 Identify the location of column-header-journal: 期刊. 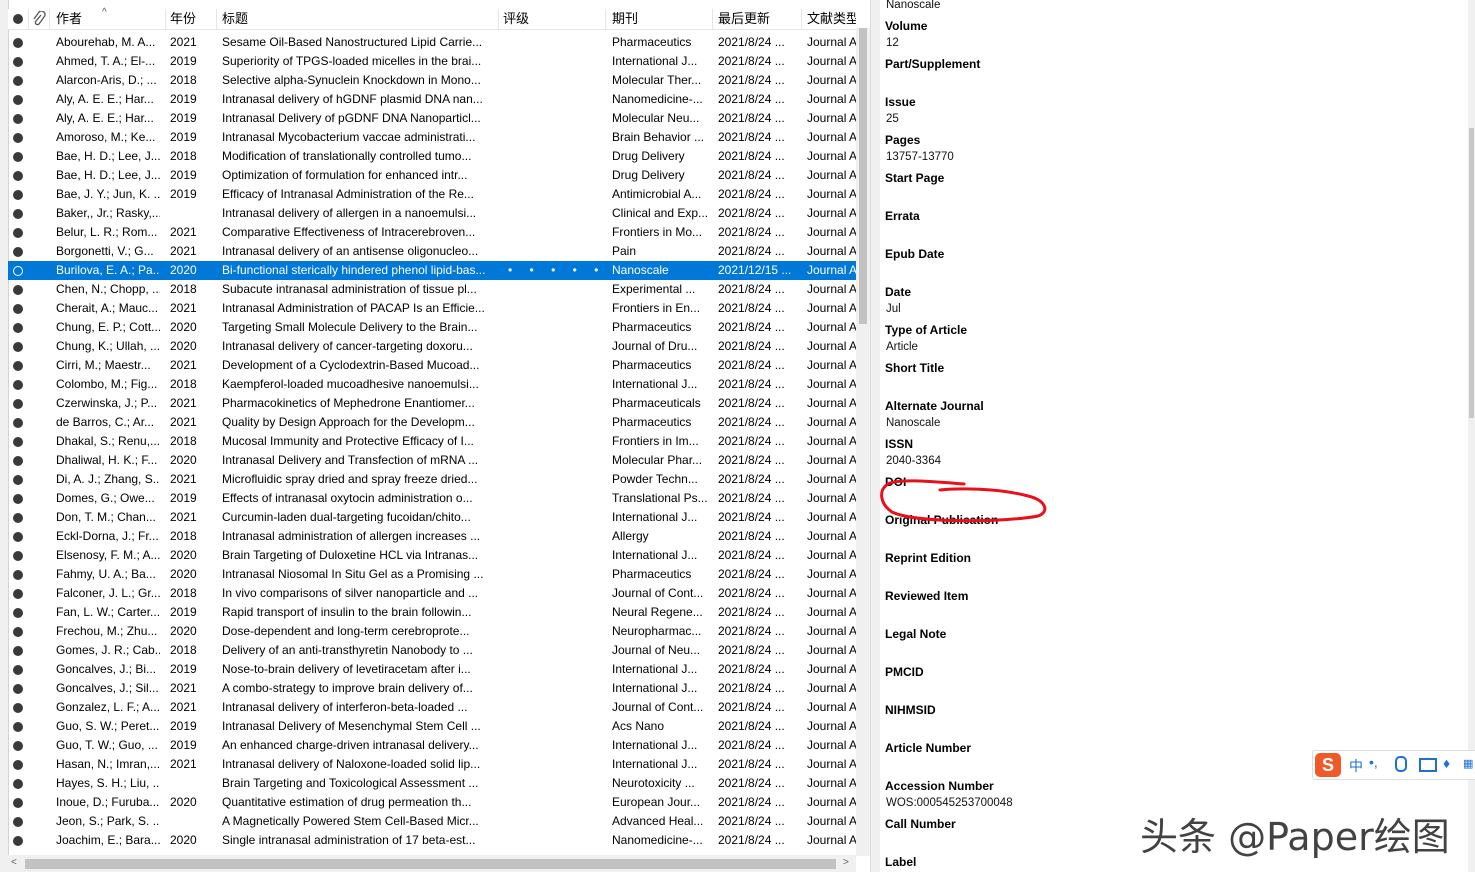
(642, 19).